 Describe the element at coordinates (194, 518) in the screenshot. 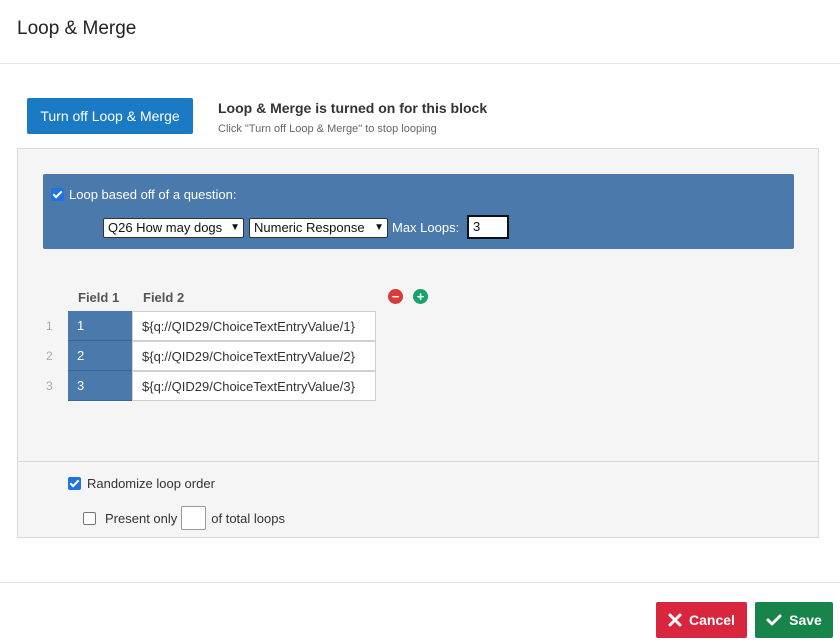

I see `present-only-count-input` at that location.